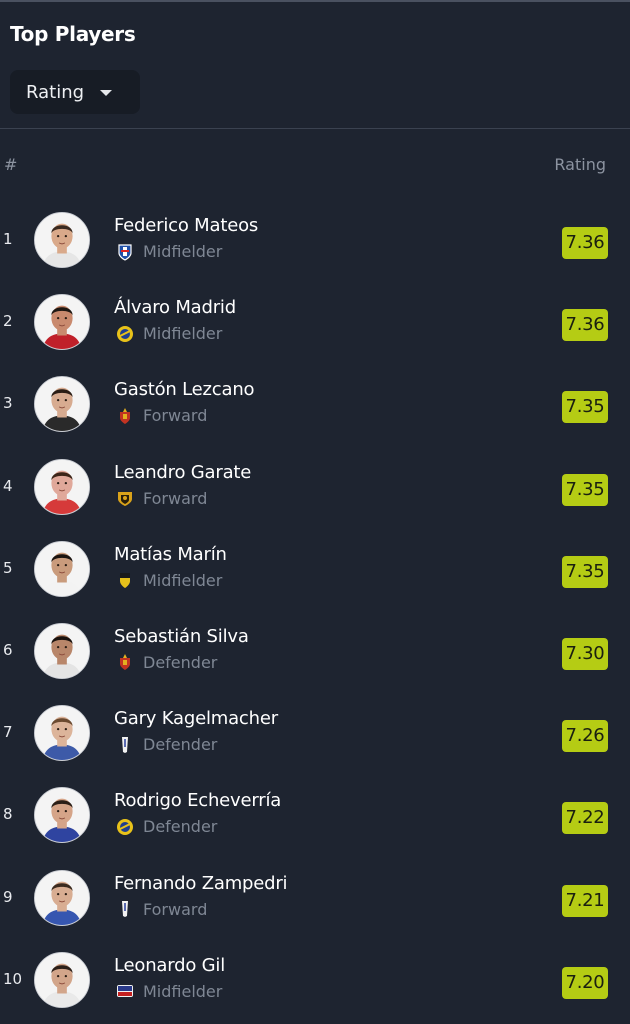 The height and width of the screenshot is (1024, 630). Describe the element at coordinates (181, 636) in the screenshot. I see `player-name: Sebastián Silva` at that location.